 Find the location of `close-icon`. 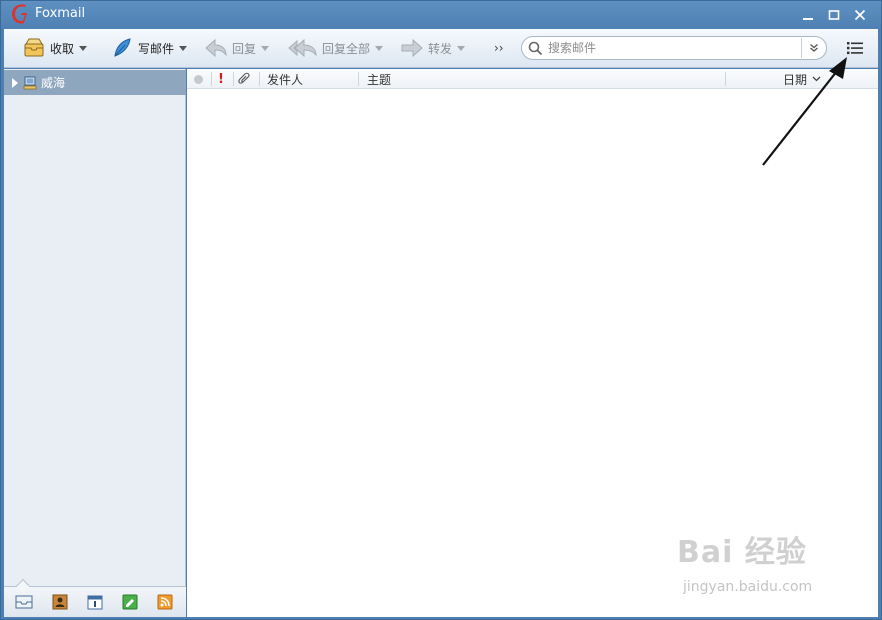

close-icon is located at coordinates (860, 15).